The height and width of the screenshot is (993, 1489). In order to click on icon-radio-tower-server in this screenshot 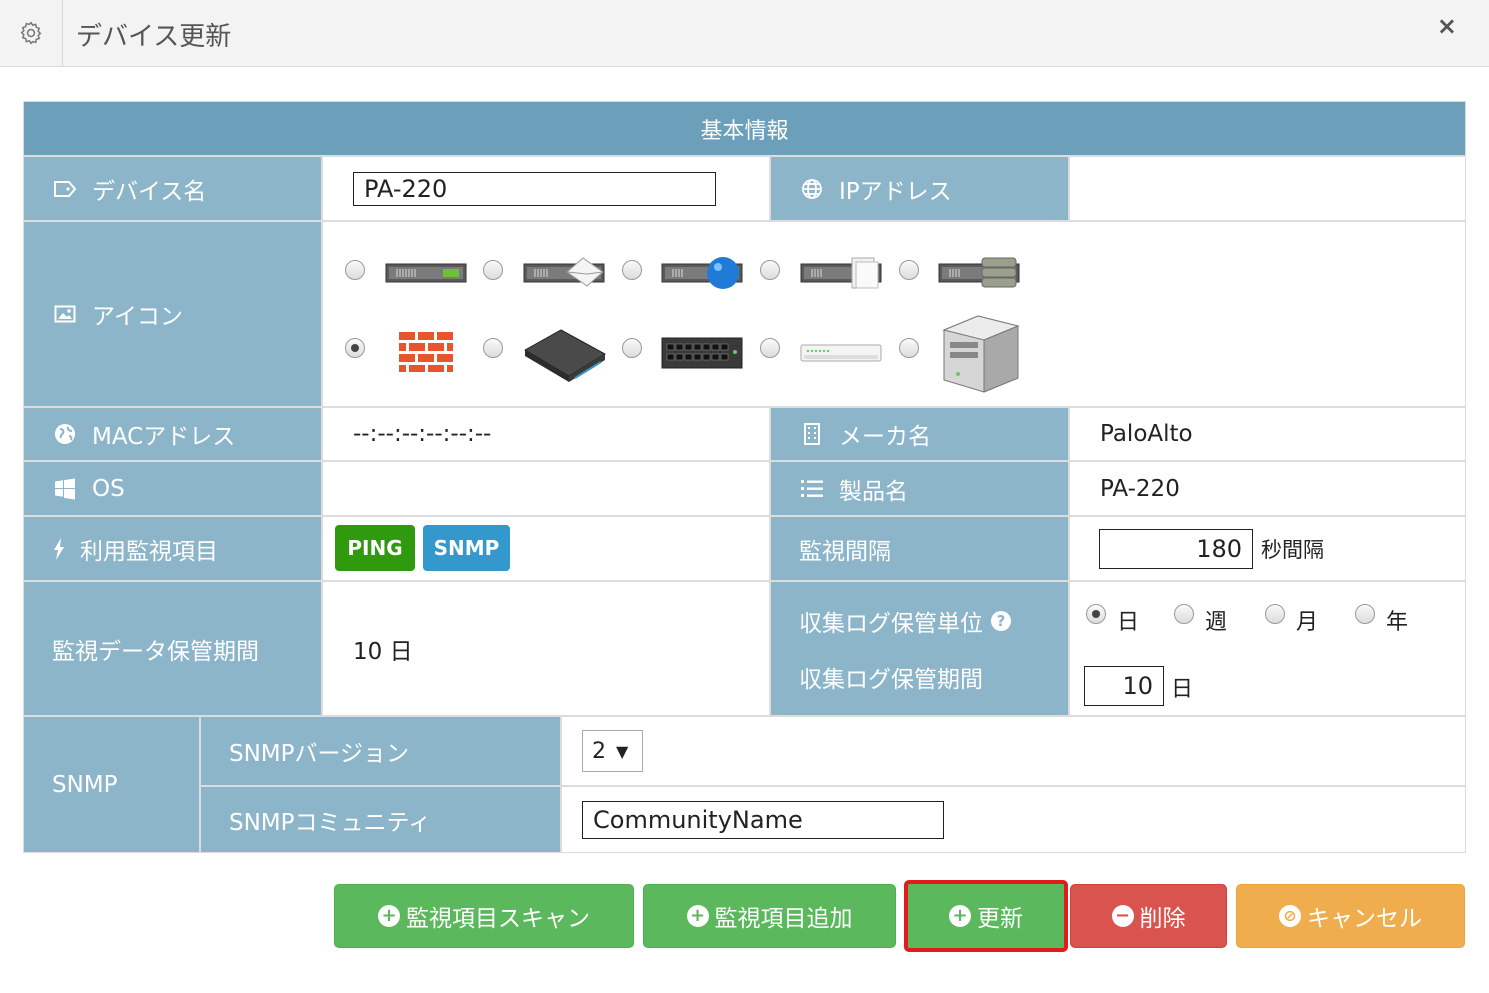, I will do `click(909, 348)`.